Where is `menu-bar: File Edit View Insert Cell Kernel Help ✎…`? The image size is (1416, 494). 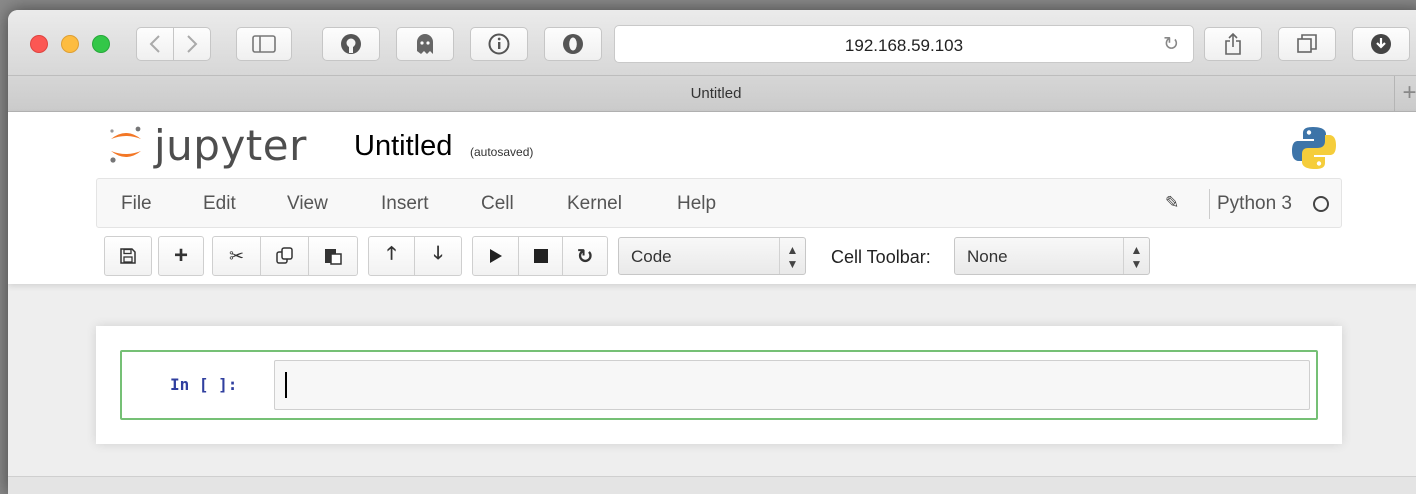
menu-bar: File Edit View Insert Cell Kernel Help ✎… is located at coordinates (719, 203).